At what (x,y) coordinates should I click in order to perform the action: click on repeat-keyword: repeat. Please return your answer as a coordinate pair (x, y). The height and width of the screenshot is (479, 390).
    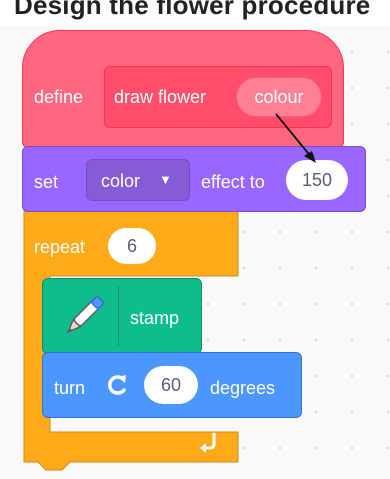
    Looking at the image, I should click on (60, 247).